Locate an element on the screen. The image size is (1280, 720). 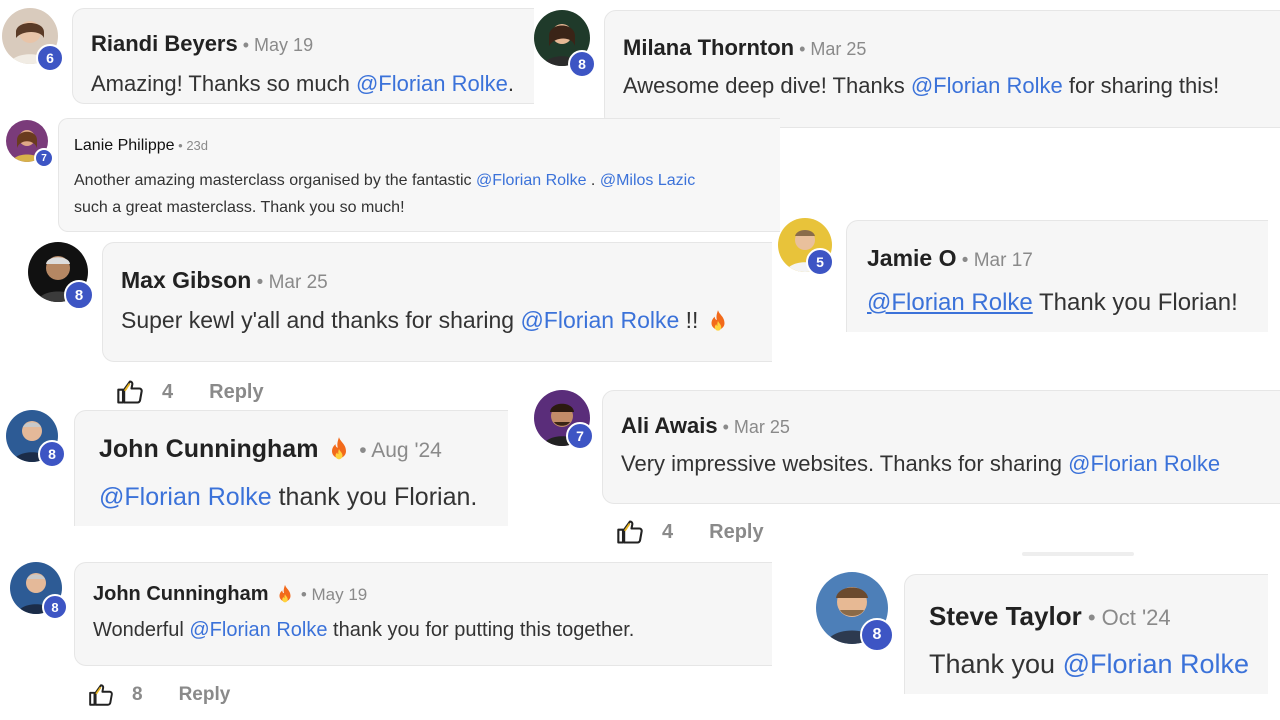
comment-date: Mar 17 is located at coordinates (1003, 260).